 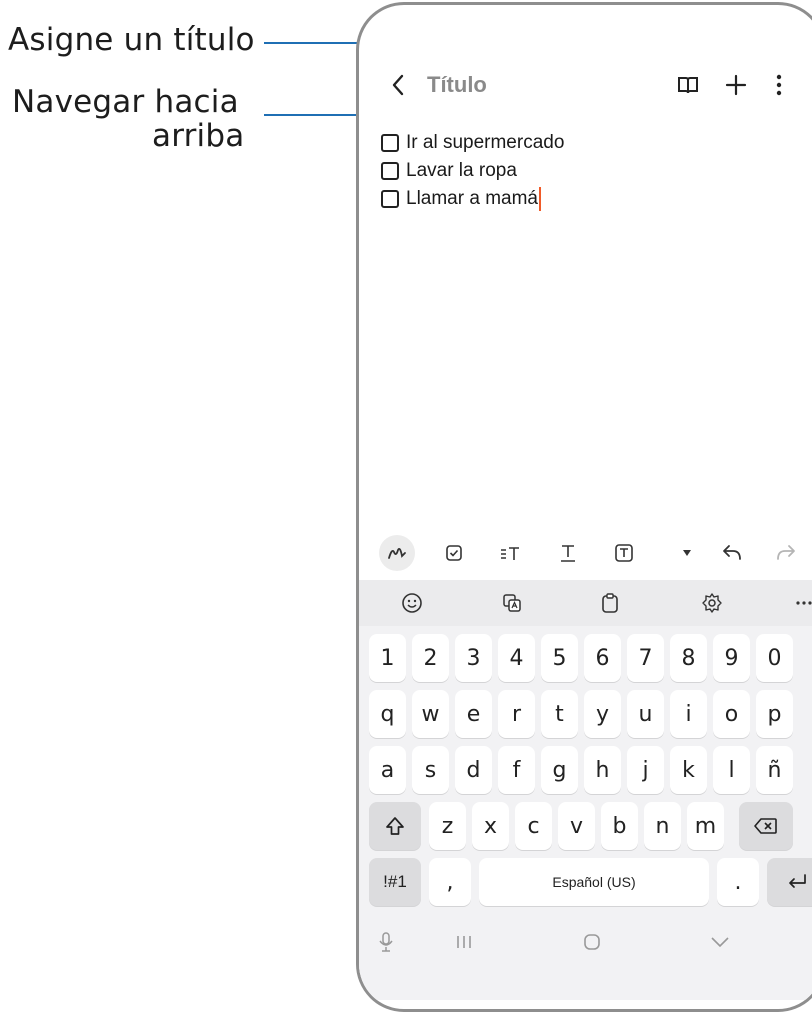 I want to click on backspace-icon, so click(x=765, y=826).